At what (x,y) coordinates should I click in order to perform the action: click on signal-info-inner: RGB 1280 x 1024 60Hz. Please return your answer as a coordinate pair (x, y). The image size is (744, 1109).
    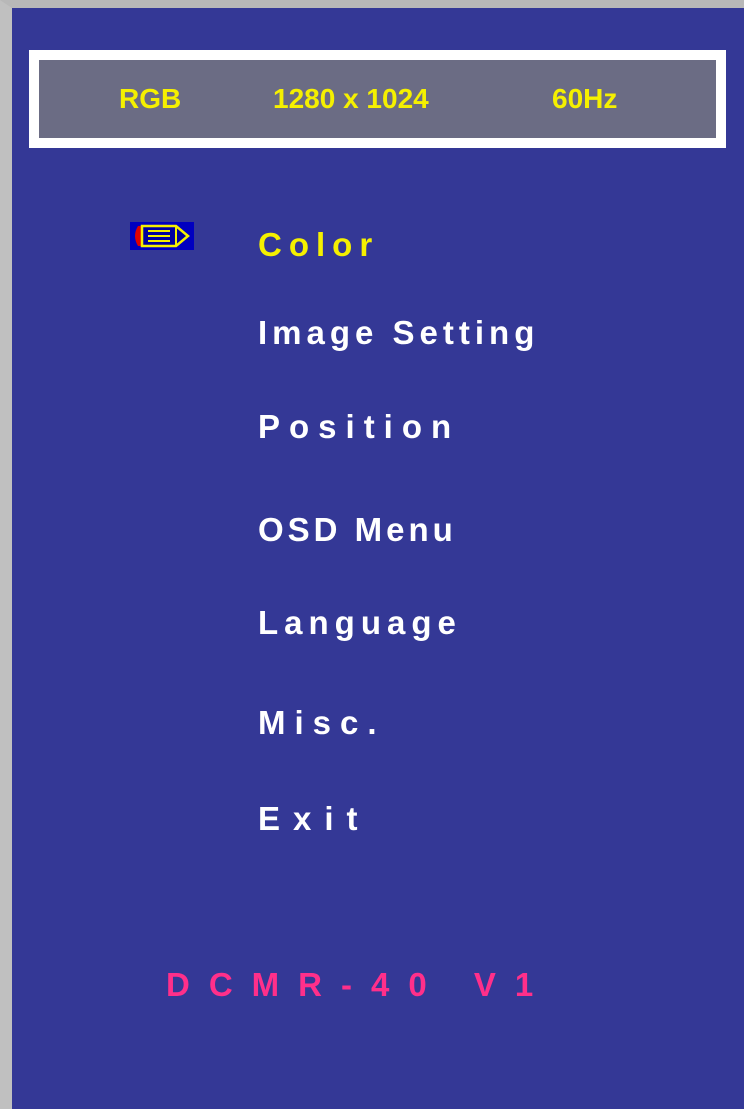
    Looking at the image, I should click on (377, 99).